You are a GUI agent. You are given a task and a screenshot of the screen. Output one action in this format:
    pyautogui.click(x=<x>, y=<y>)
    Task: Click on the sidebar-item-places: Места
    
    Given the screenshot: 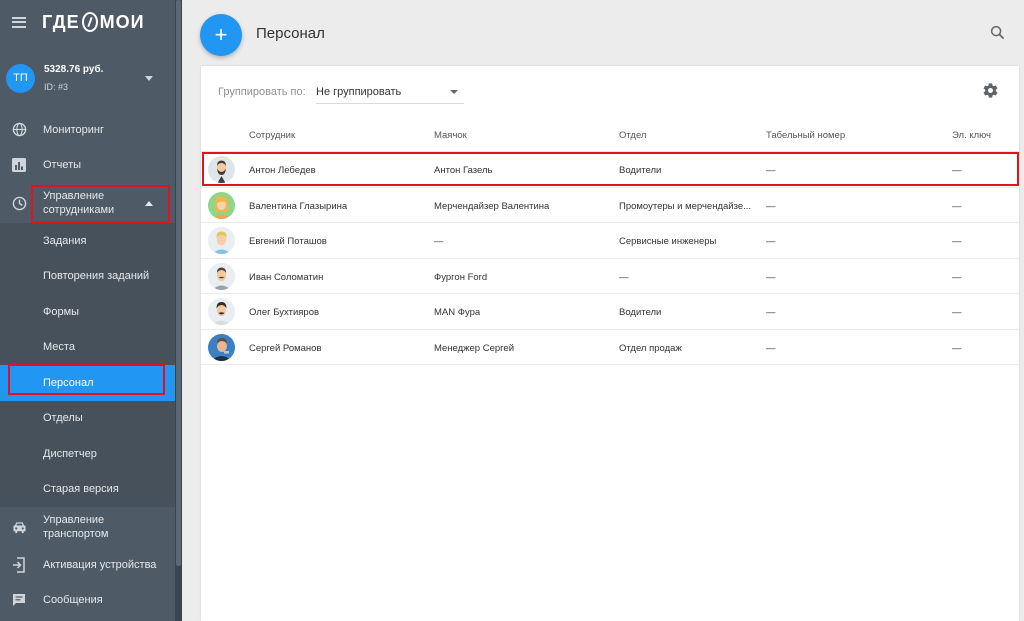 What is the action you would take?
    pyautogui.click(x=87, y=348)
    